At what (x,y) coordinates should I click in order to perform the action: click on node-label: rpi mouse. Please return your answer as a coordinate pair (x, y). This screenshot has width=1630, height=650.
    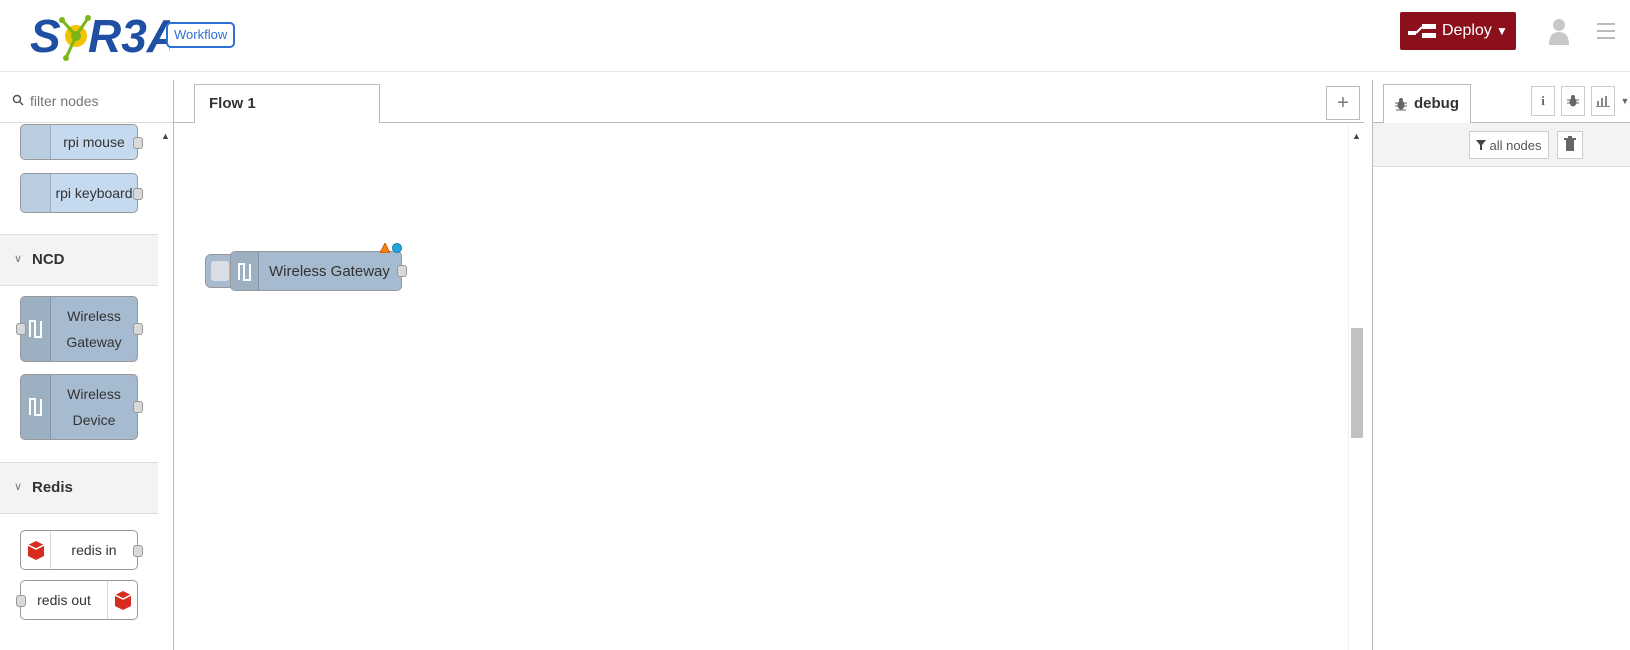
    Looking at the image, I should click on (94, 142).